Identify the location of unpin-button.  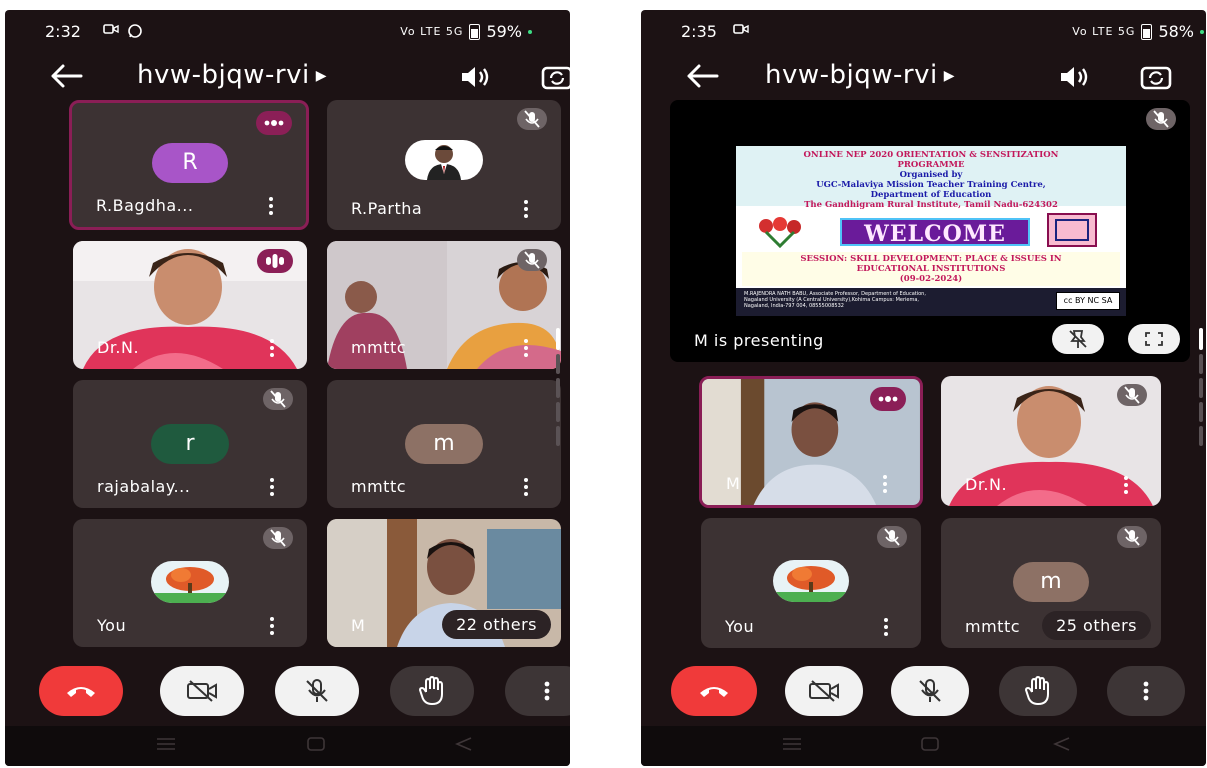
(1078, 339).